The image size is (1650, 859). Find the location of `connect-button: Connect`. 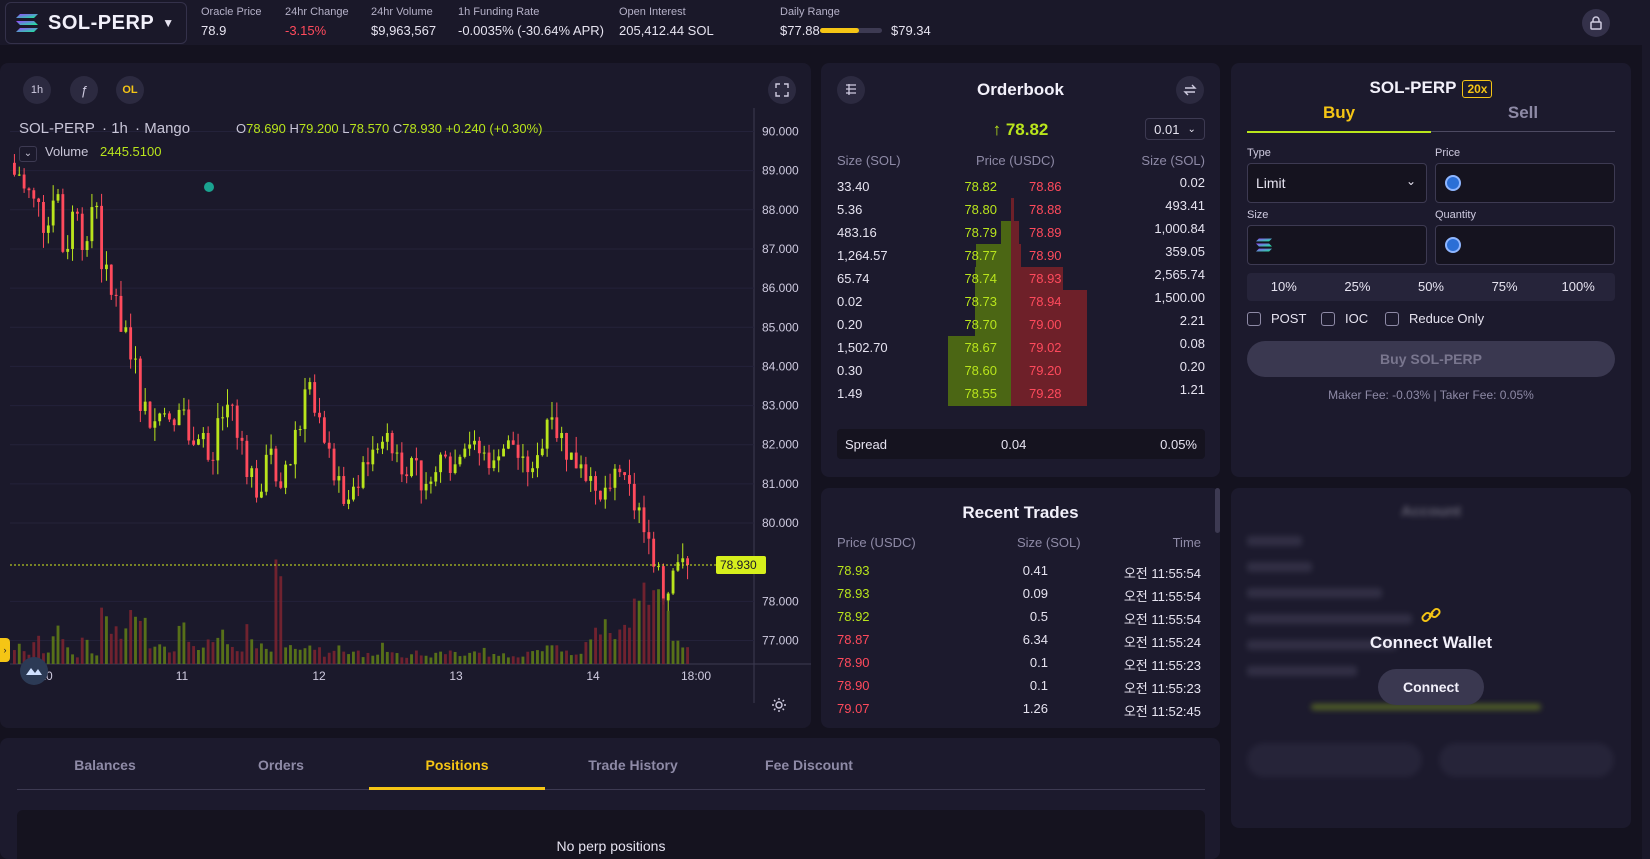

connect-button: Connect is located at coordinates (1431, 687).